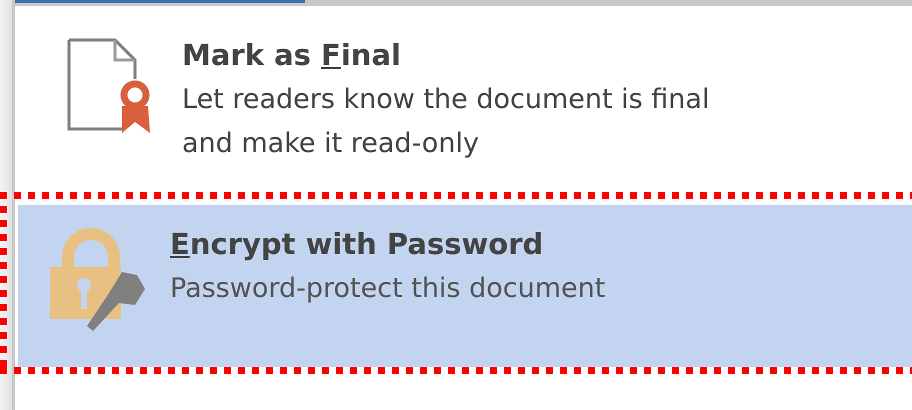  What do you see at coordinates (357, 244) in the screenshot?
I see `item-title: Encrypt with Password` at bounding box center [357, 244].